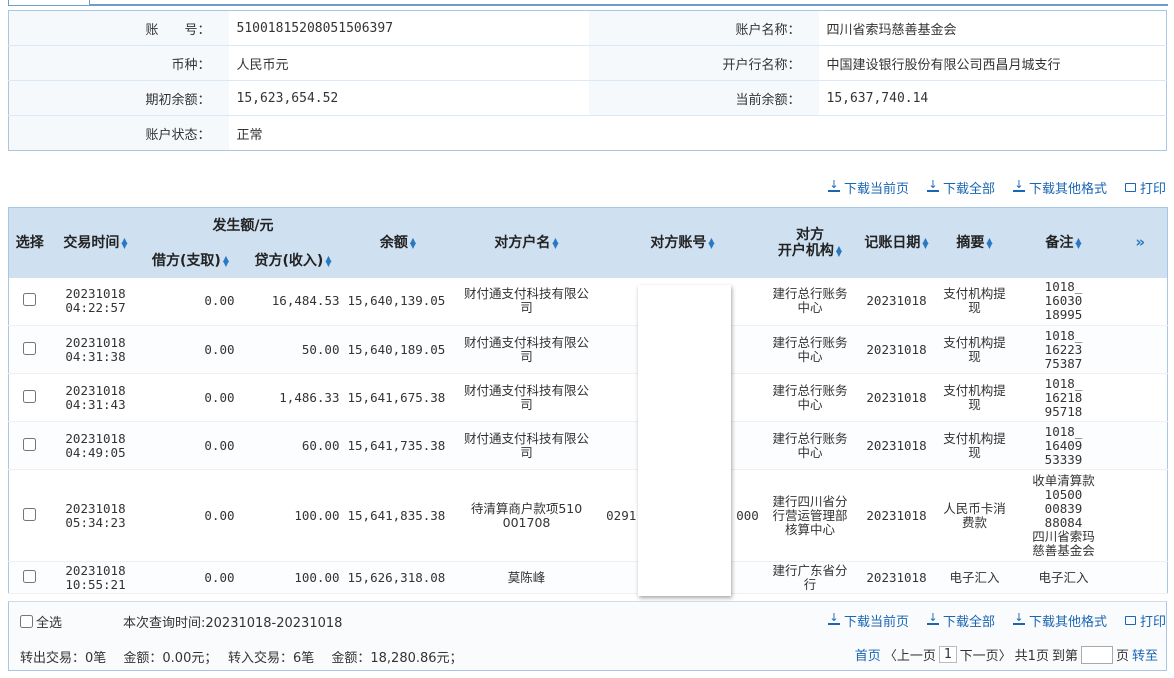 The height and width of the screenshot is (678, 1174). Describe the element at coordinates (1122, 656) in the screenshot. I see `page-unit-label: 页` at that location.